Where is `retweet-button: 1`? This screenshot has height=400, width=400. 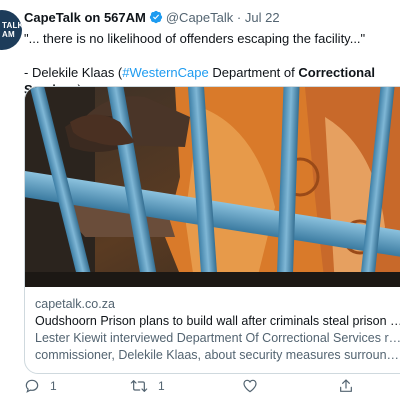 retweet-button: 1 is located at coordinates (147, 386).